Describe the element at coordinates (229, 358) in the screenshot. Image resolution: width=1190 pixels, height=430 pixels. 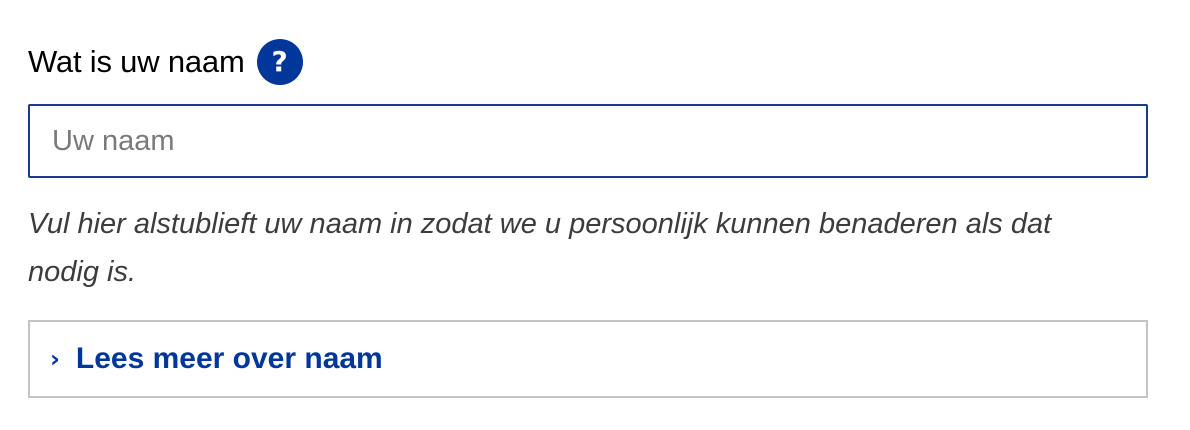
I see `read-more-label: Lees meer over naam` at that location.